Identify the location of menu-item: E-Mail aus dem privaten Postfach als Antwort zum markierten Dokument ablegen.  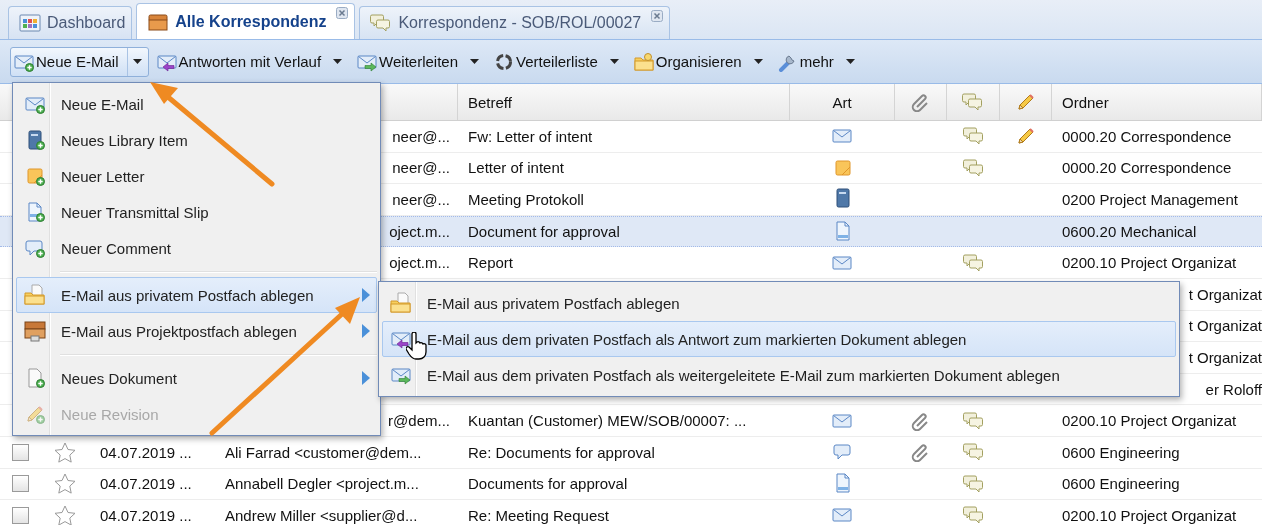
(779, 339).